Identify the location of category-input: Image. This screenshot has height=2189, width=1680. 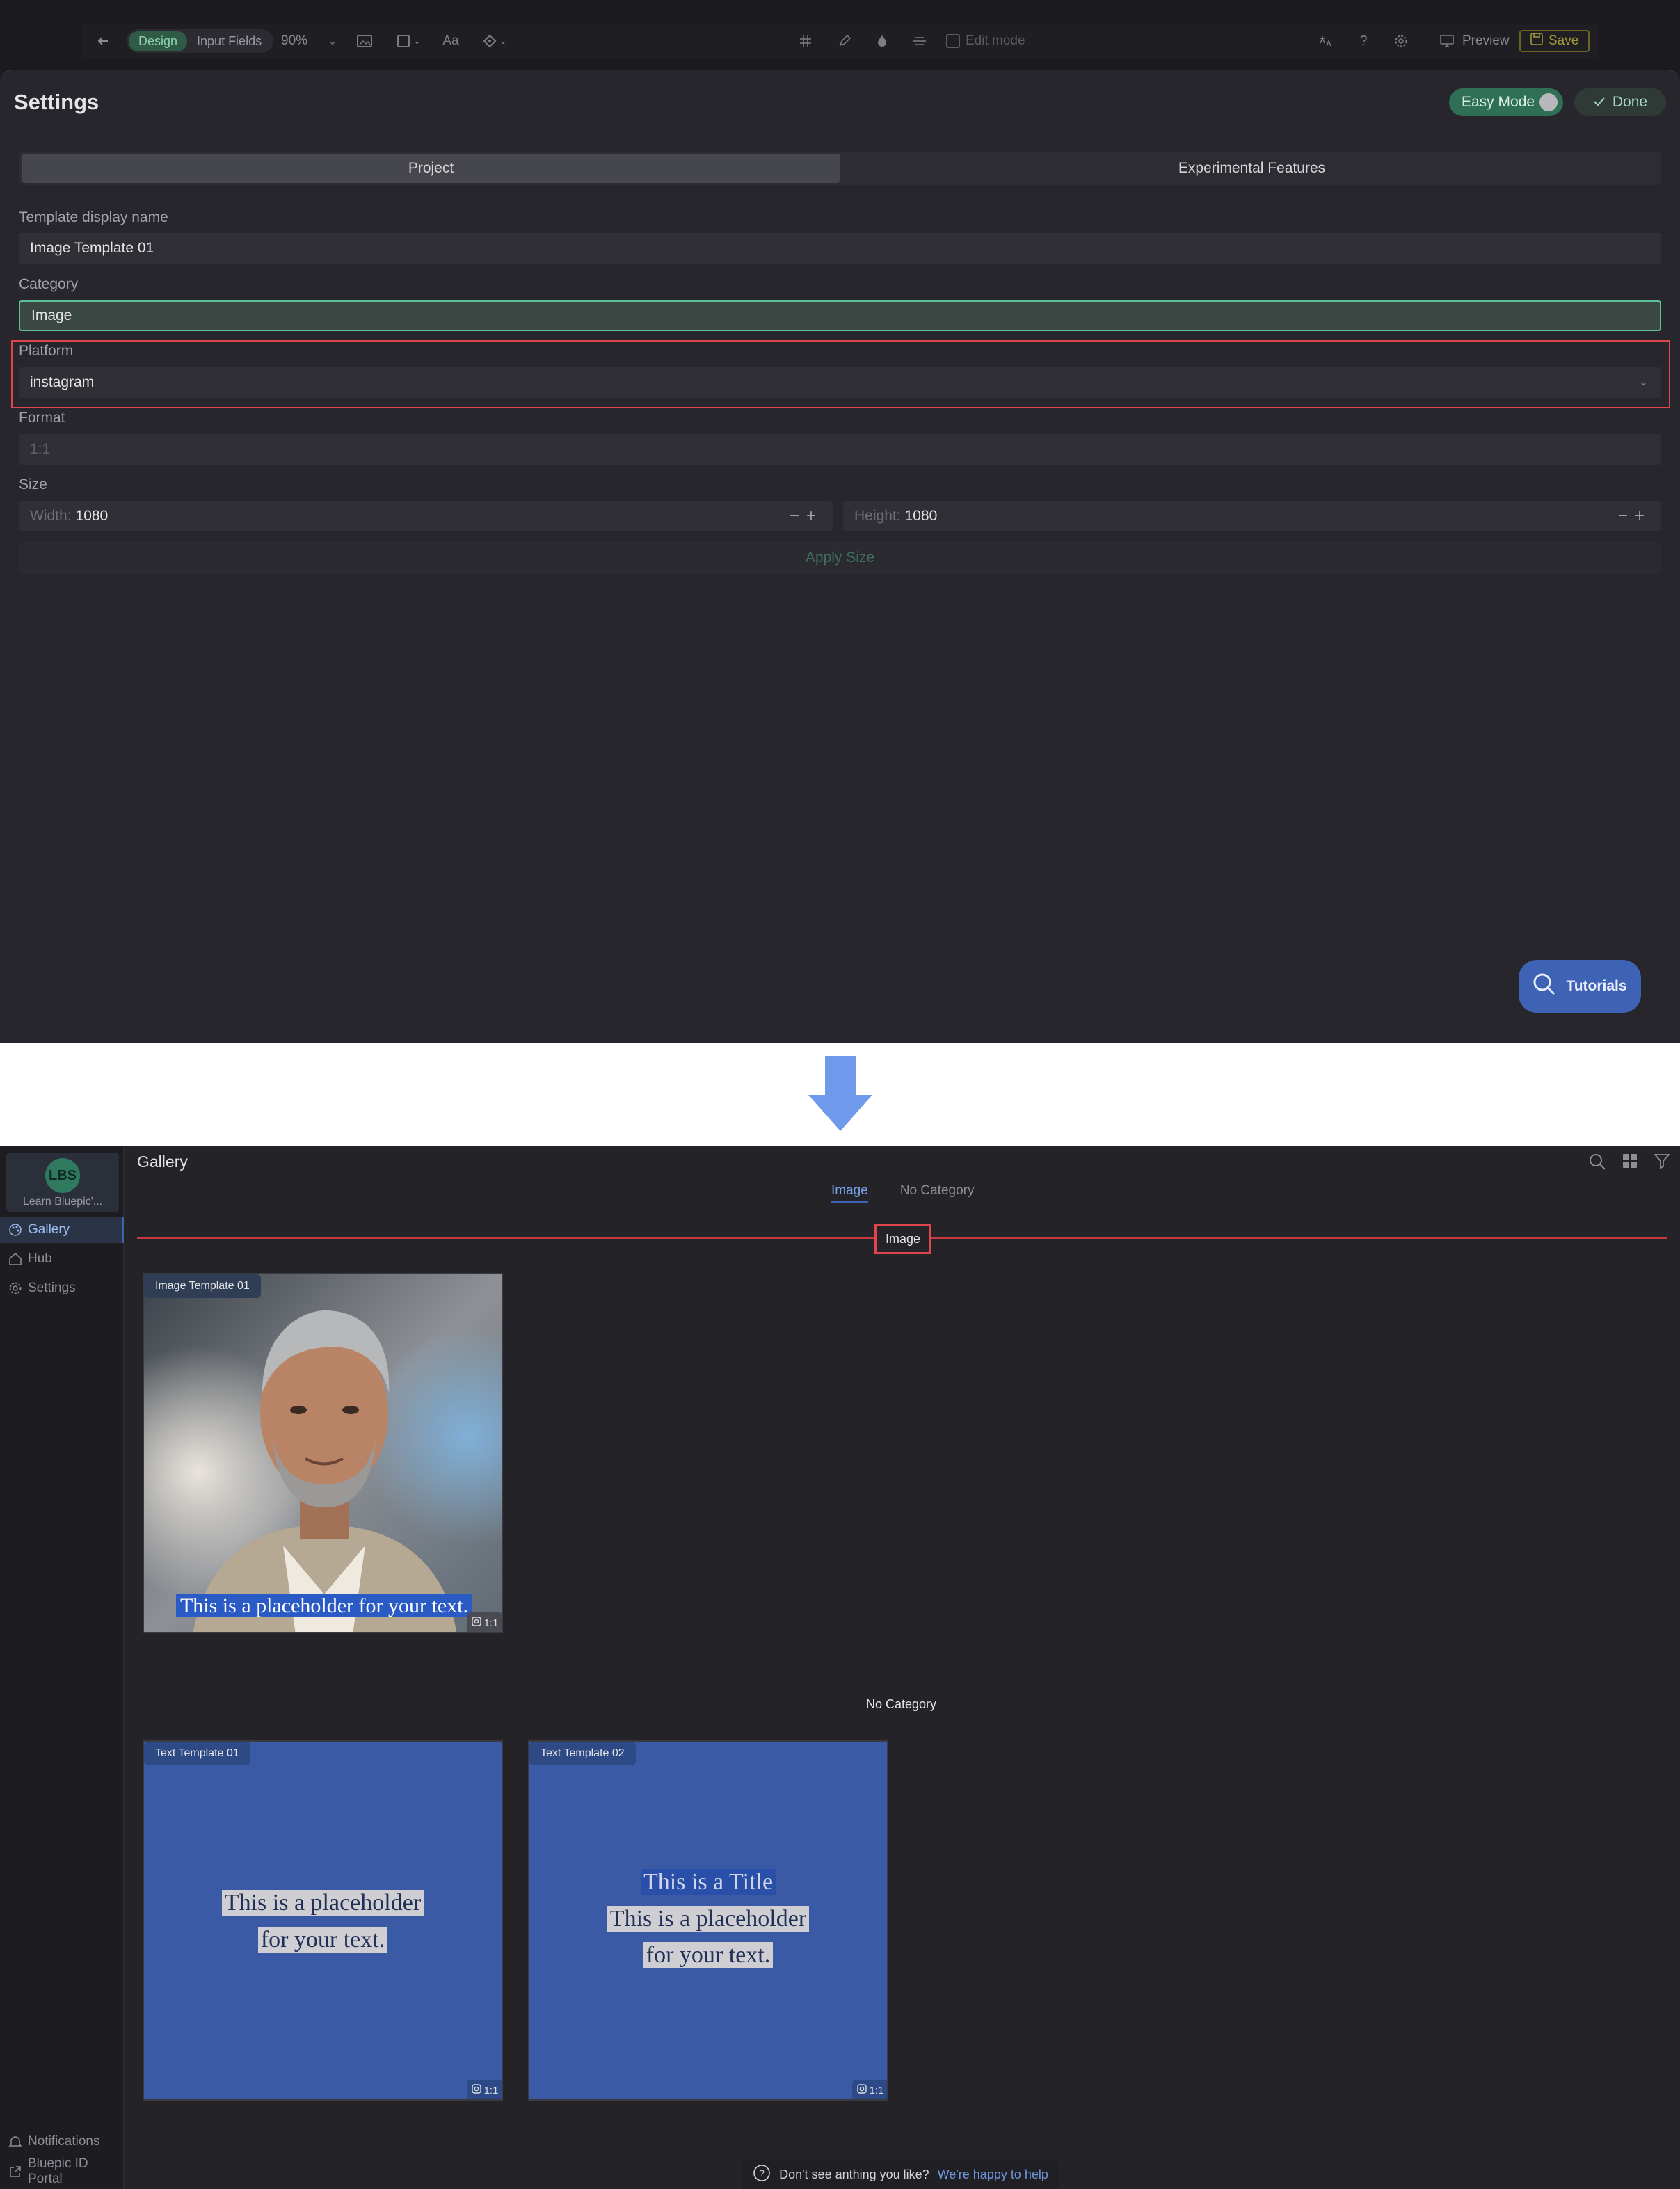
(840, 315).